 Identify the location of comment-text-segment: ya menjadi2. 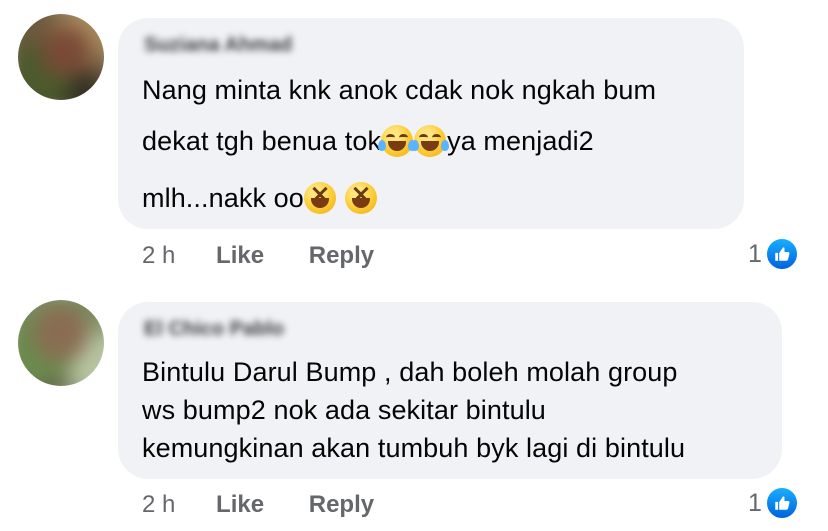
(520, 141).